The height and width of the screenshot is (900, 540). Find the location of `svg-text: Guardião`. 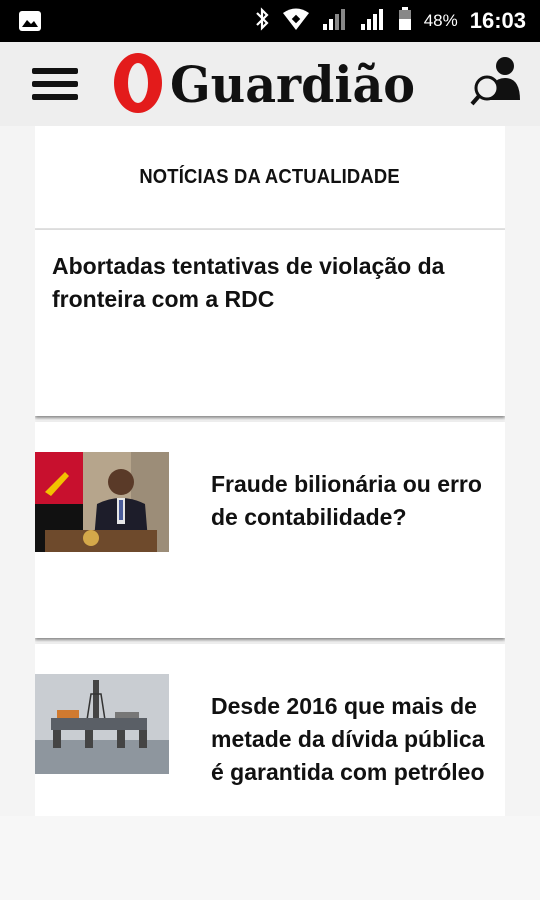

svg-text: Guardião is located at coordinates (292, 84).